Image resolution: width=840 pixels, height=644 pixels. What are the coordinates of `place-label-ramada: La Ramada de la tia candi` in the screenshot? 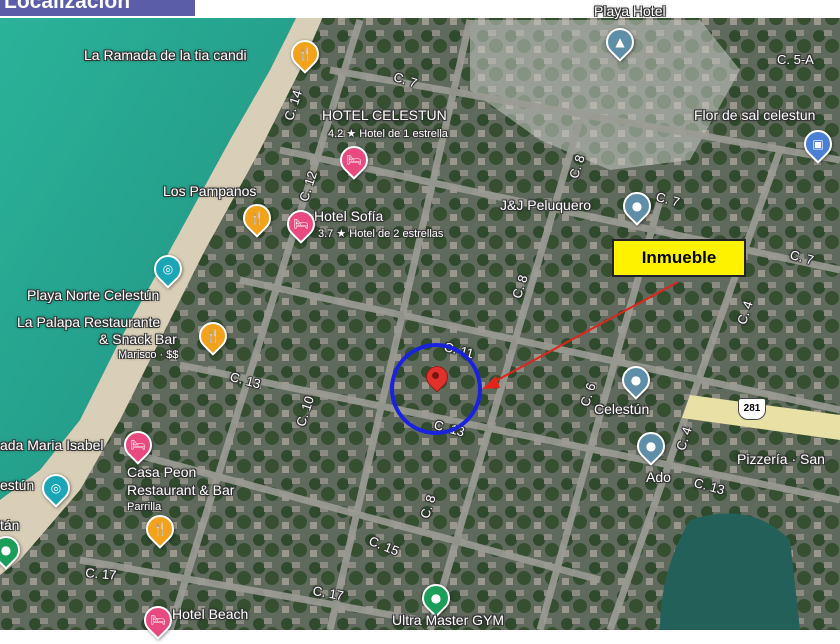 It's located at (165, 55).